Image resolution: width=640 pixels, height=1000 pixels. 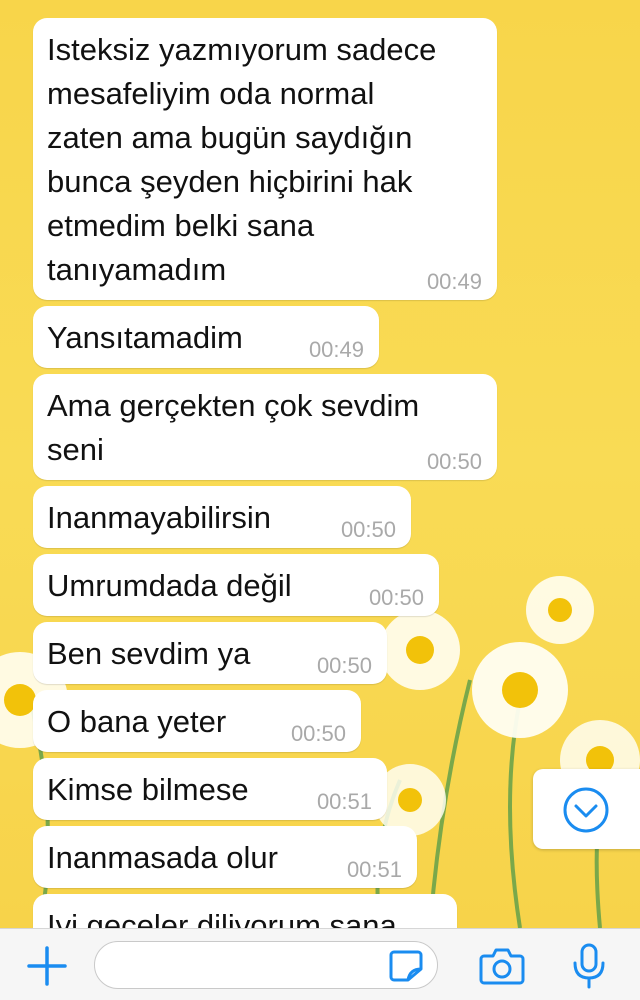 I want to click on message-bubble: Ama gerçekten çok sevdim seni 00:50, so click(x=265, y=427).